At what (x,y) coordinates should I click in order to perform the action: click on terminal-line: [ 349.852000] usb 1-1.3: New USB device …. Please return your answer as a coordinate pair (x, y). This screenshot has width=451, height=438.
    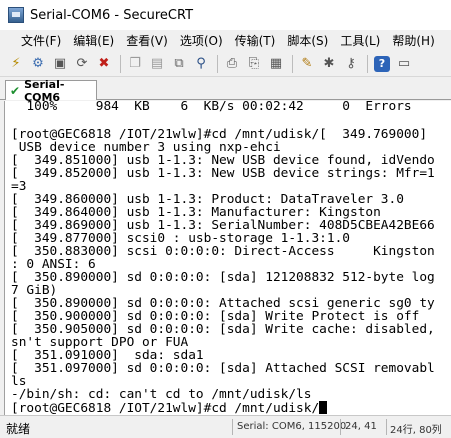
    Looking at the image, I should click on (223, 173).